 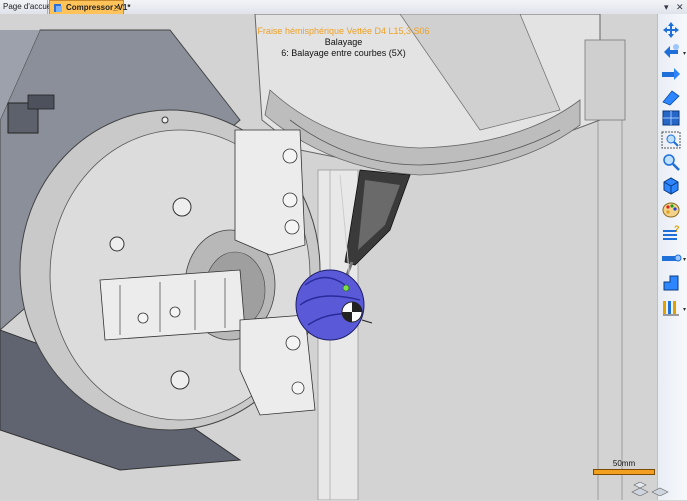 What do you see at coordinates (98, 7) in the screenshot?
I see `tab-compressor-label: Compressor_V1*` at bounding box center [98, 7].